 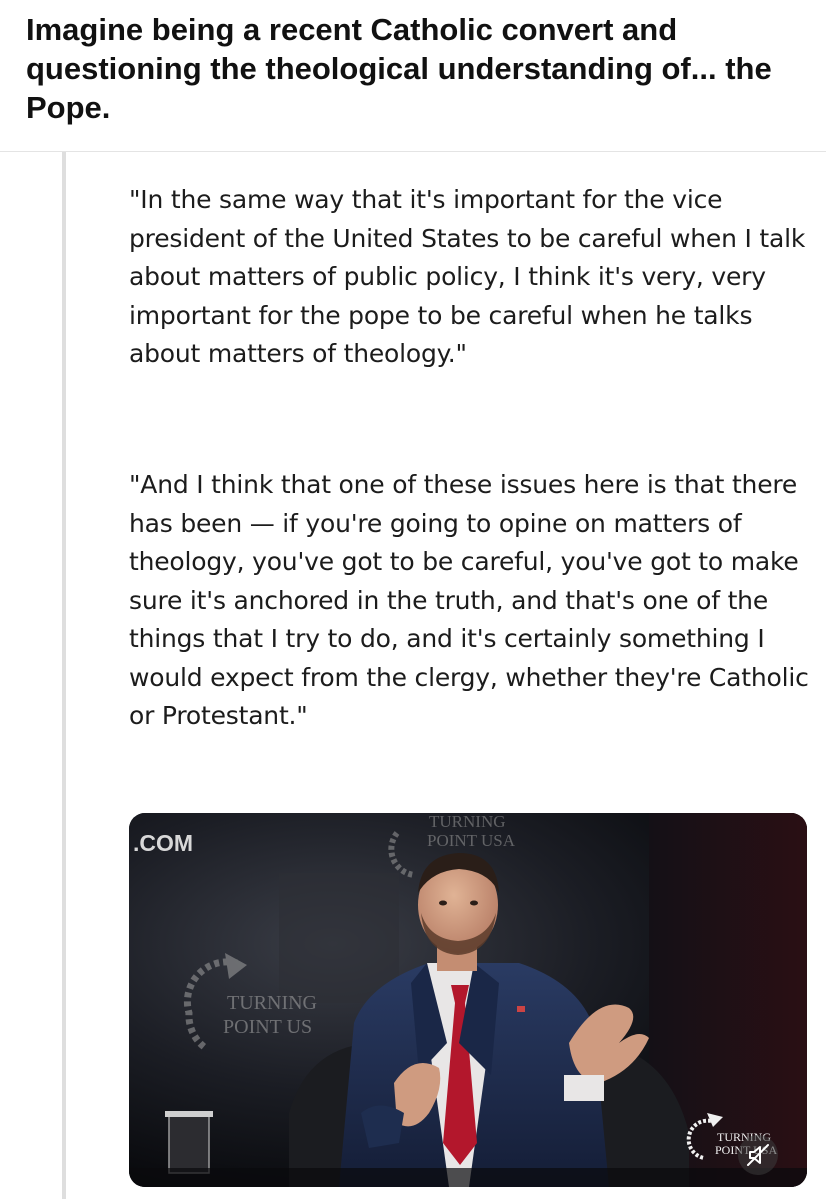 I want to click on backdrop-top-line1: TURNING, so click(x=467, y=822).